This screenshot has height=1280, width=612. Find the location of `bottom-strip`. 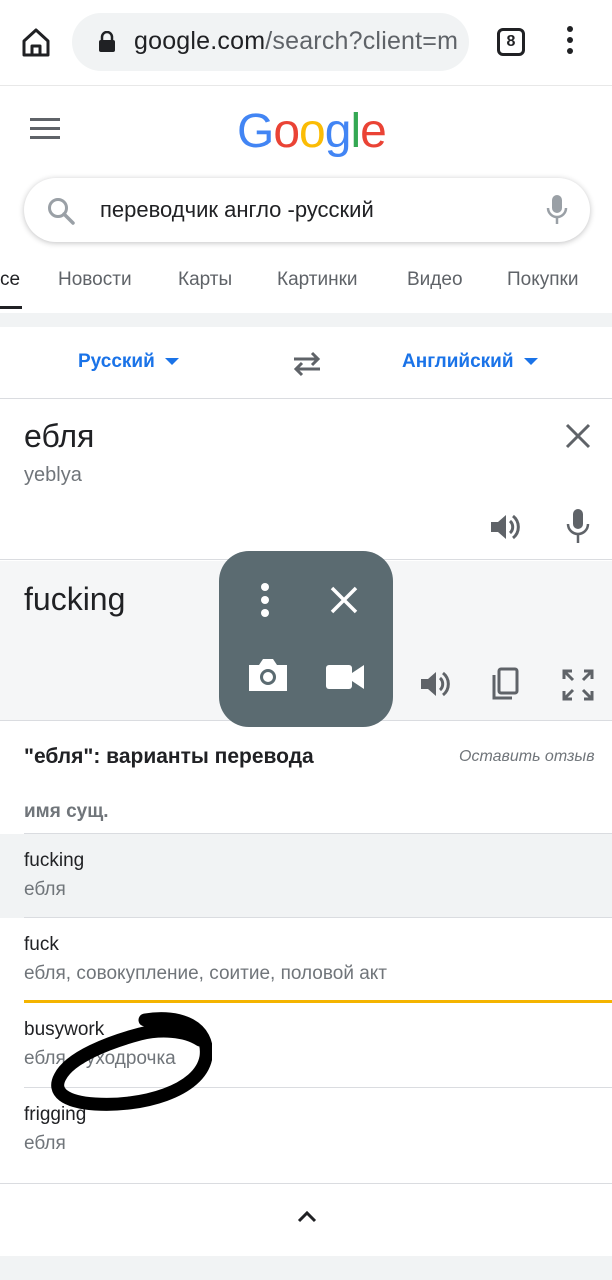

bottom-strip is located at coordinates (306, 1268).